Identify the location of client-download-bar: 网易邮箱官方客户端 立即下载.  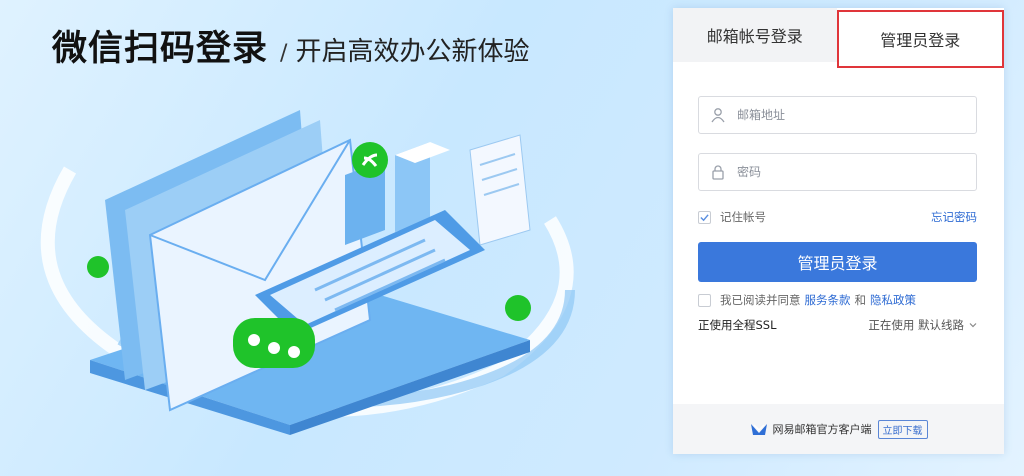
(838, 429).